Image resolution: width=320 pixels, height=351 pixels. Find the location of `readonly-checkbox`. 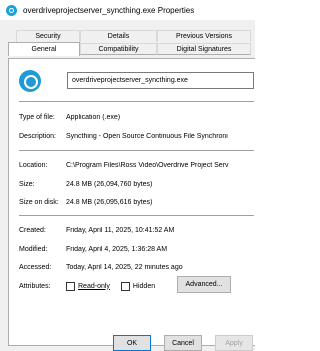

readonly-checkbox is located at coordinates (70, 286).